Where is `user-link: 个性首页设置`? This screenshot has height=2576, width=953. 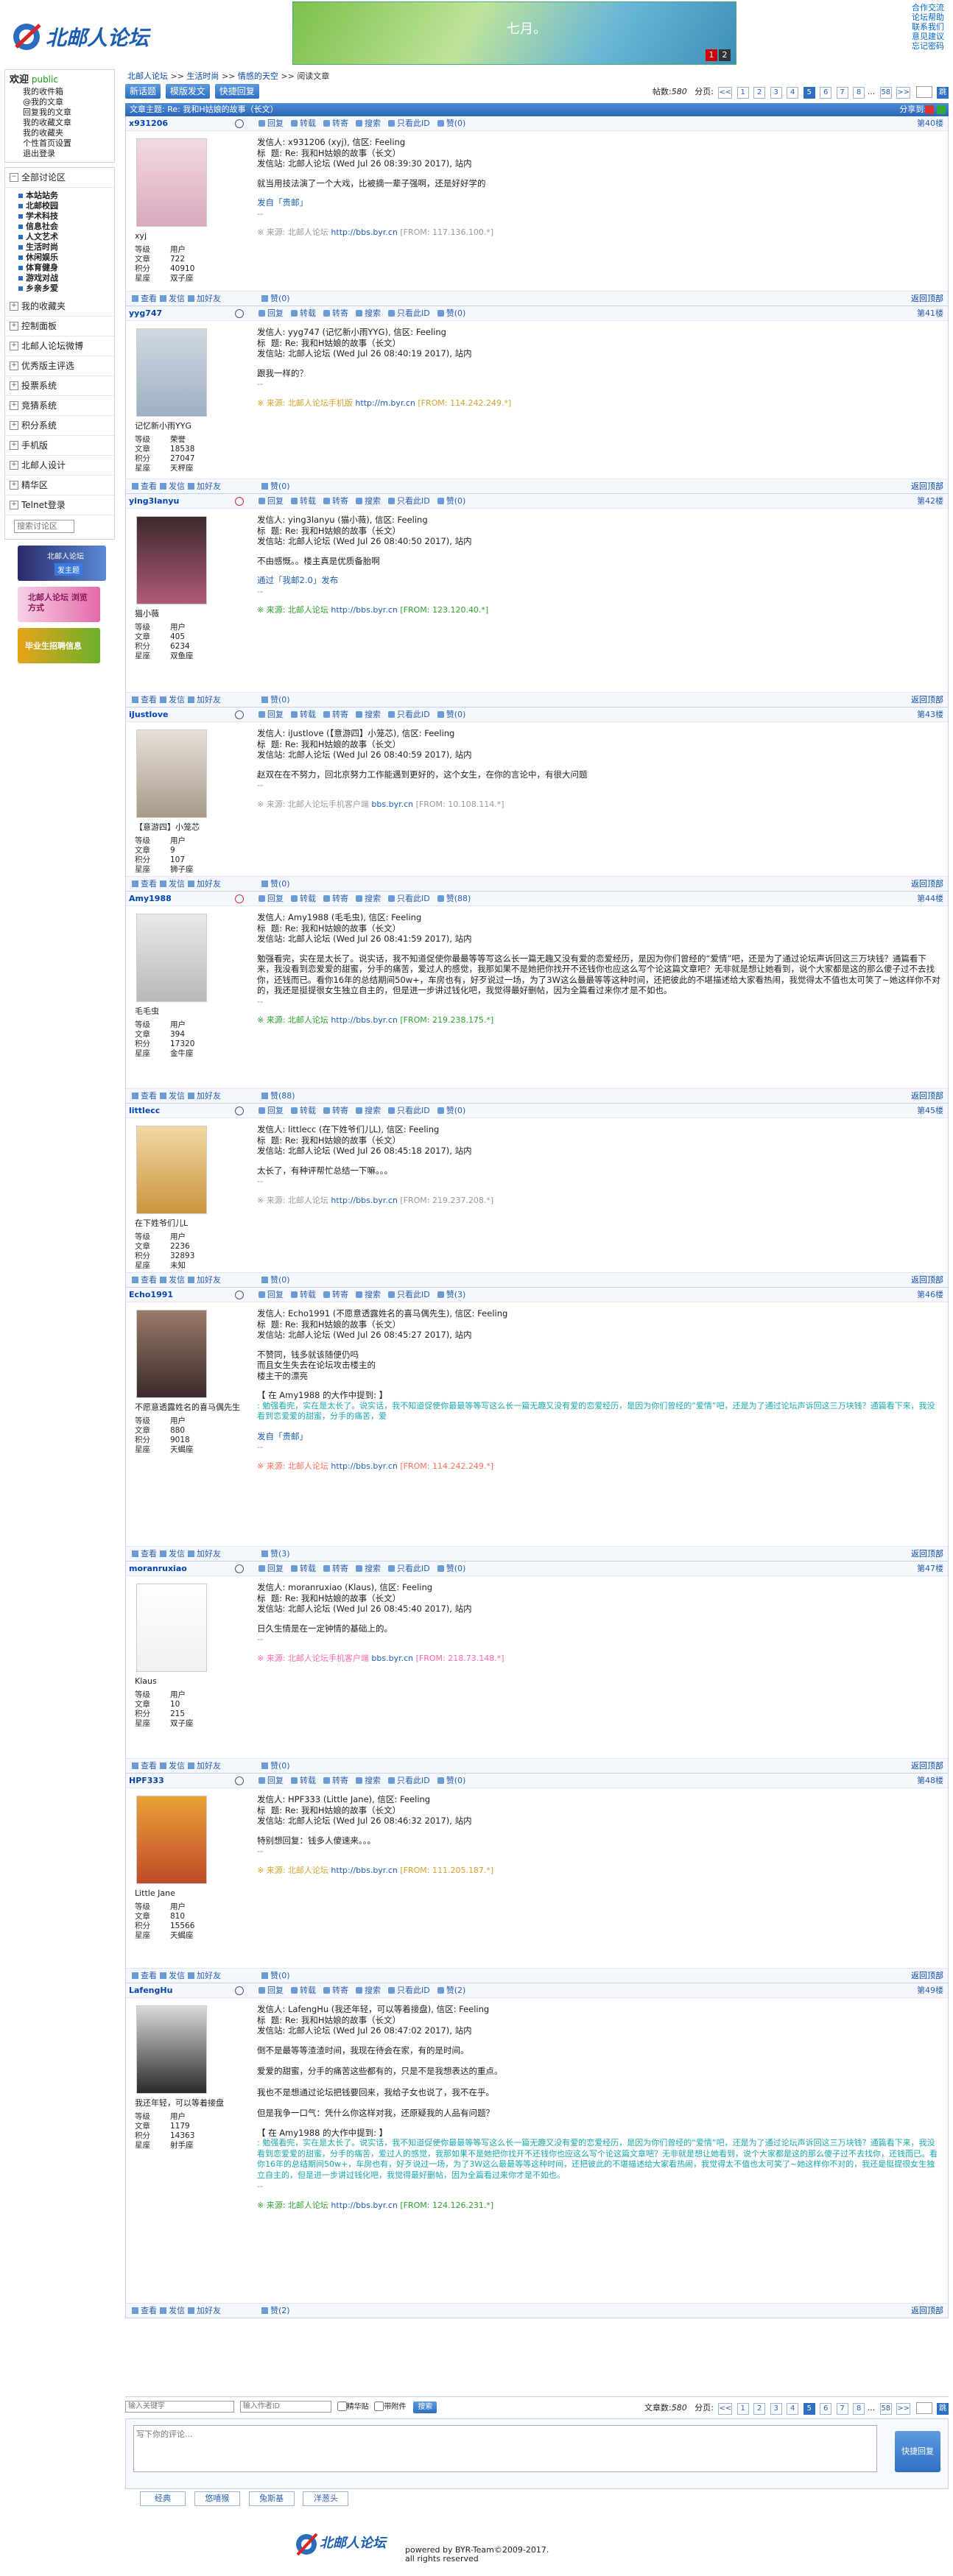 user-link: 个性首页设置 is located at coordinates (60, 143).